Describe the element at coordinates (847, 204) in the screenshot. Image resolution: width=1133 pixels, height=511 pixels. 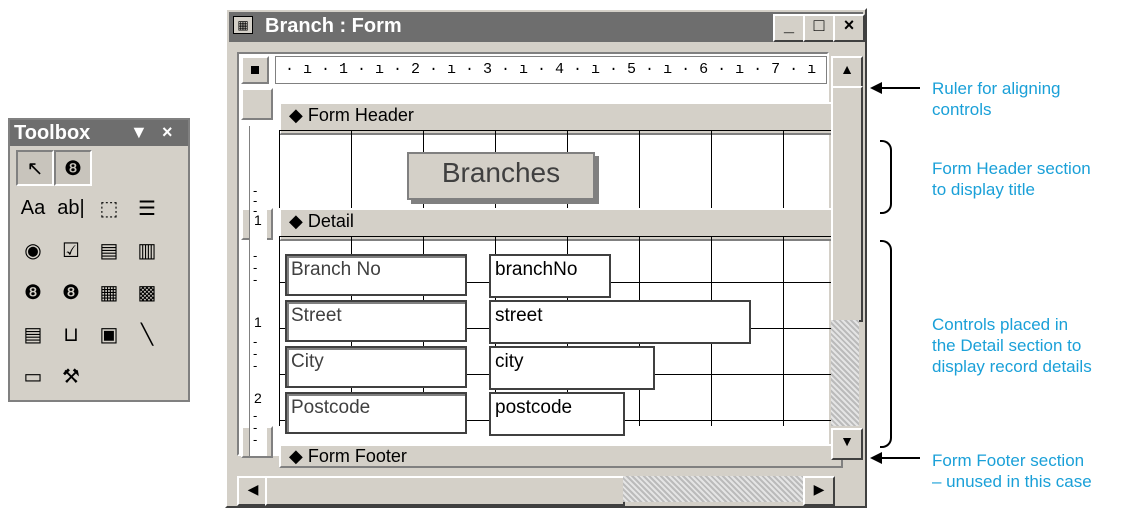
I see `vertical-scroll-thumb` at that location.